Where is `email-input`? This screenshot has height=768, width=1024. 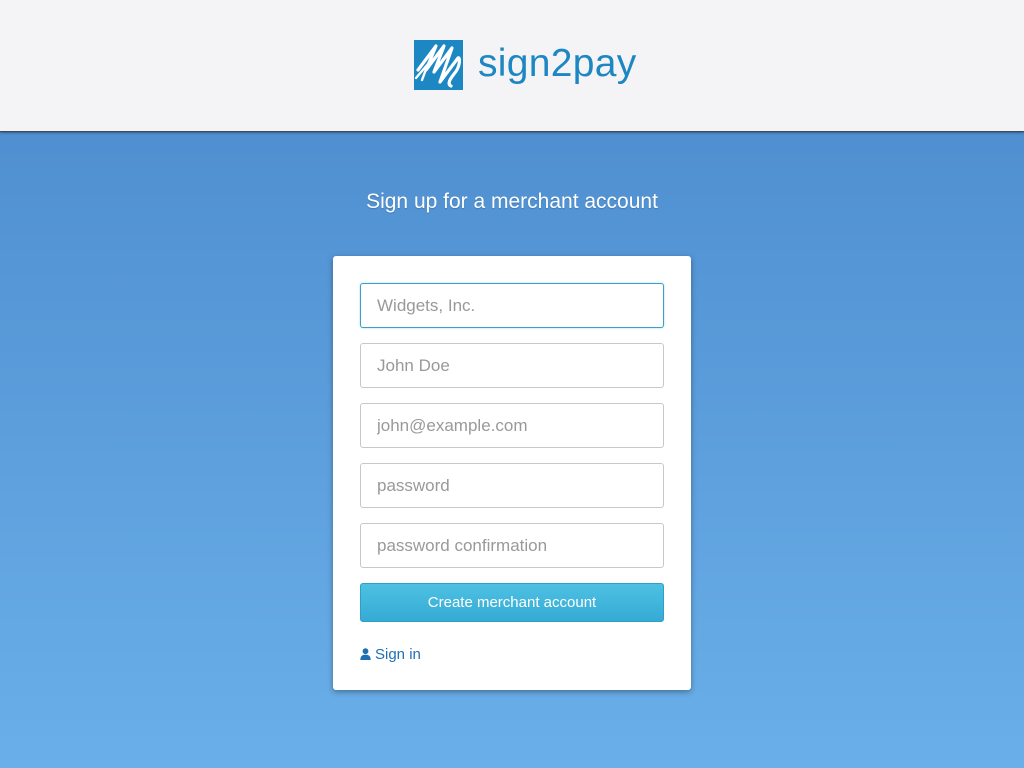 email-input is located at coordinates (512, 425).